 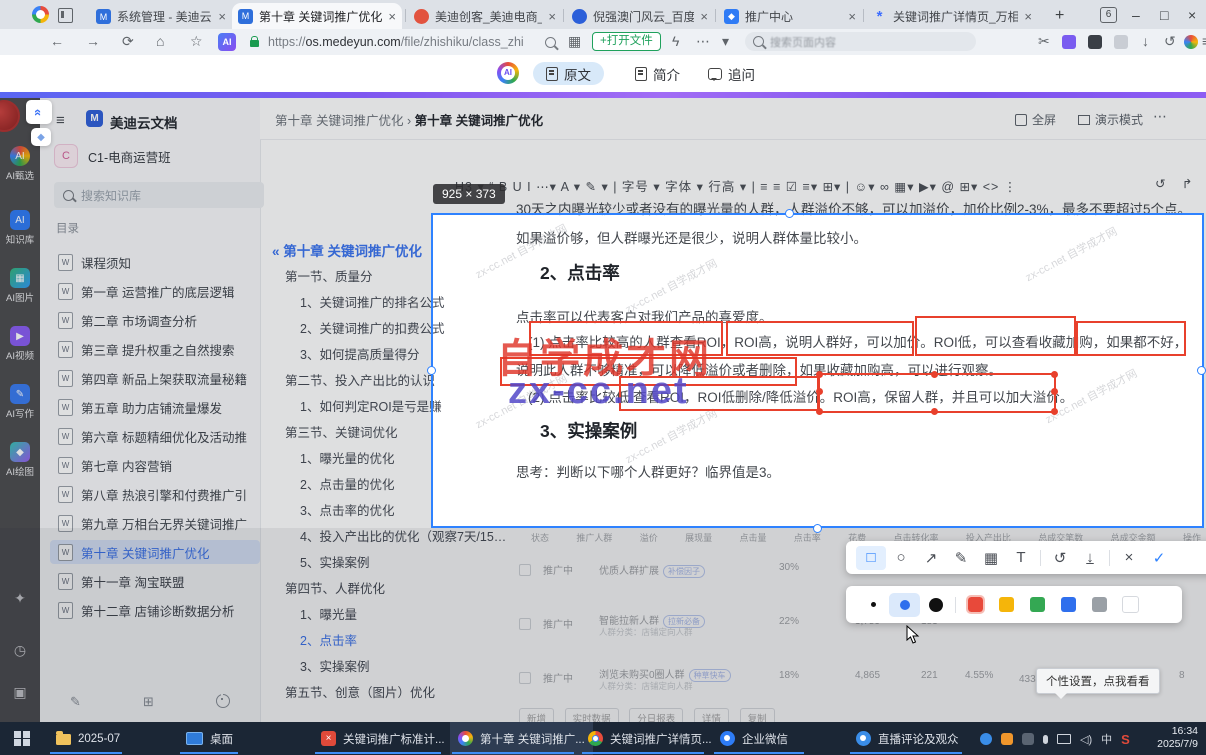 What do you see at coordinates (1059, 16) in the screenshot?
I see `new-tab-button: +` at bounding box center [1059, 16].